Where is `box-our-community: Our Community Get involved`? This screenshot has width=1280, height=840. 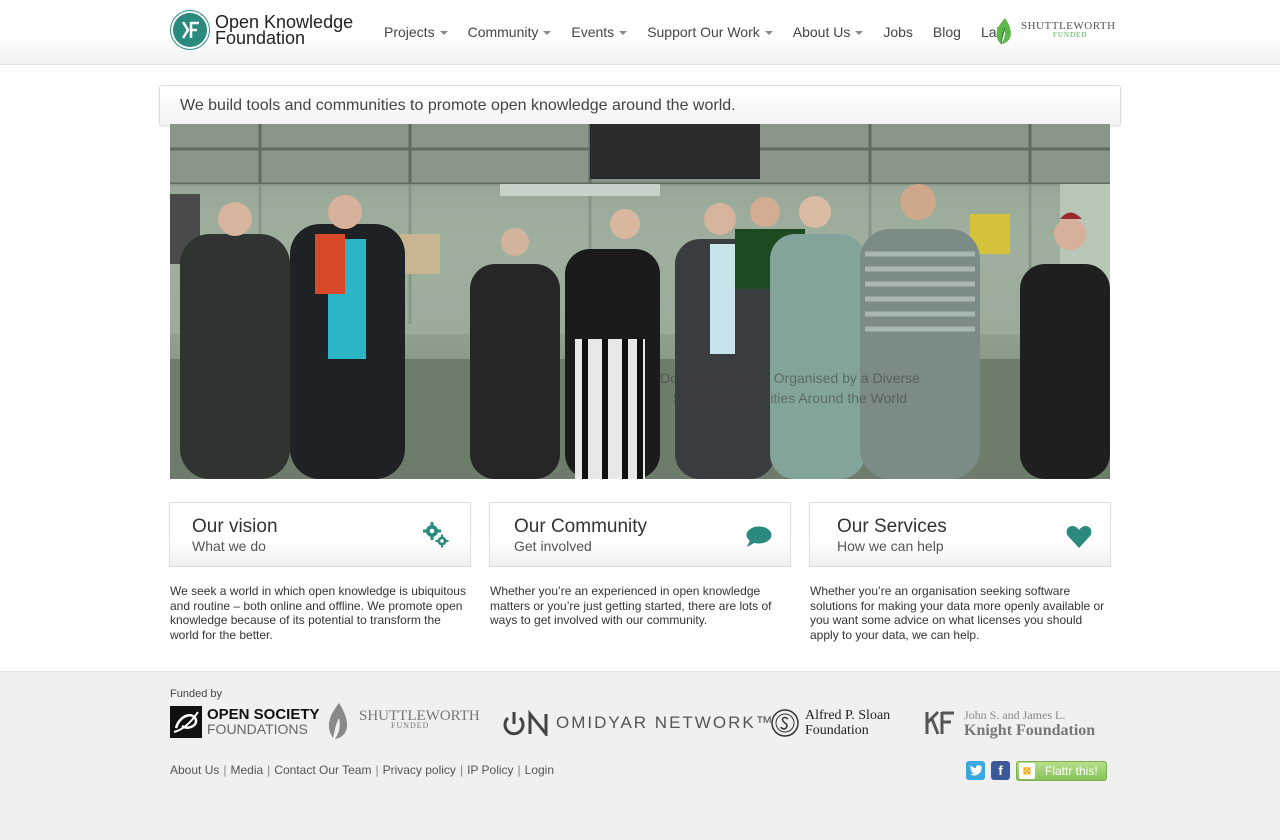
box-our-community: Our Community Get involved is located at coordinates (640, 534).